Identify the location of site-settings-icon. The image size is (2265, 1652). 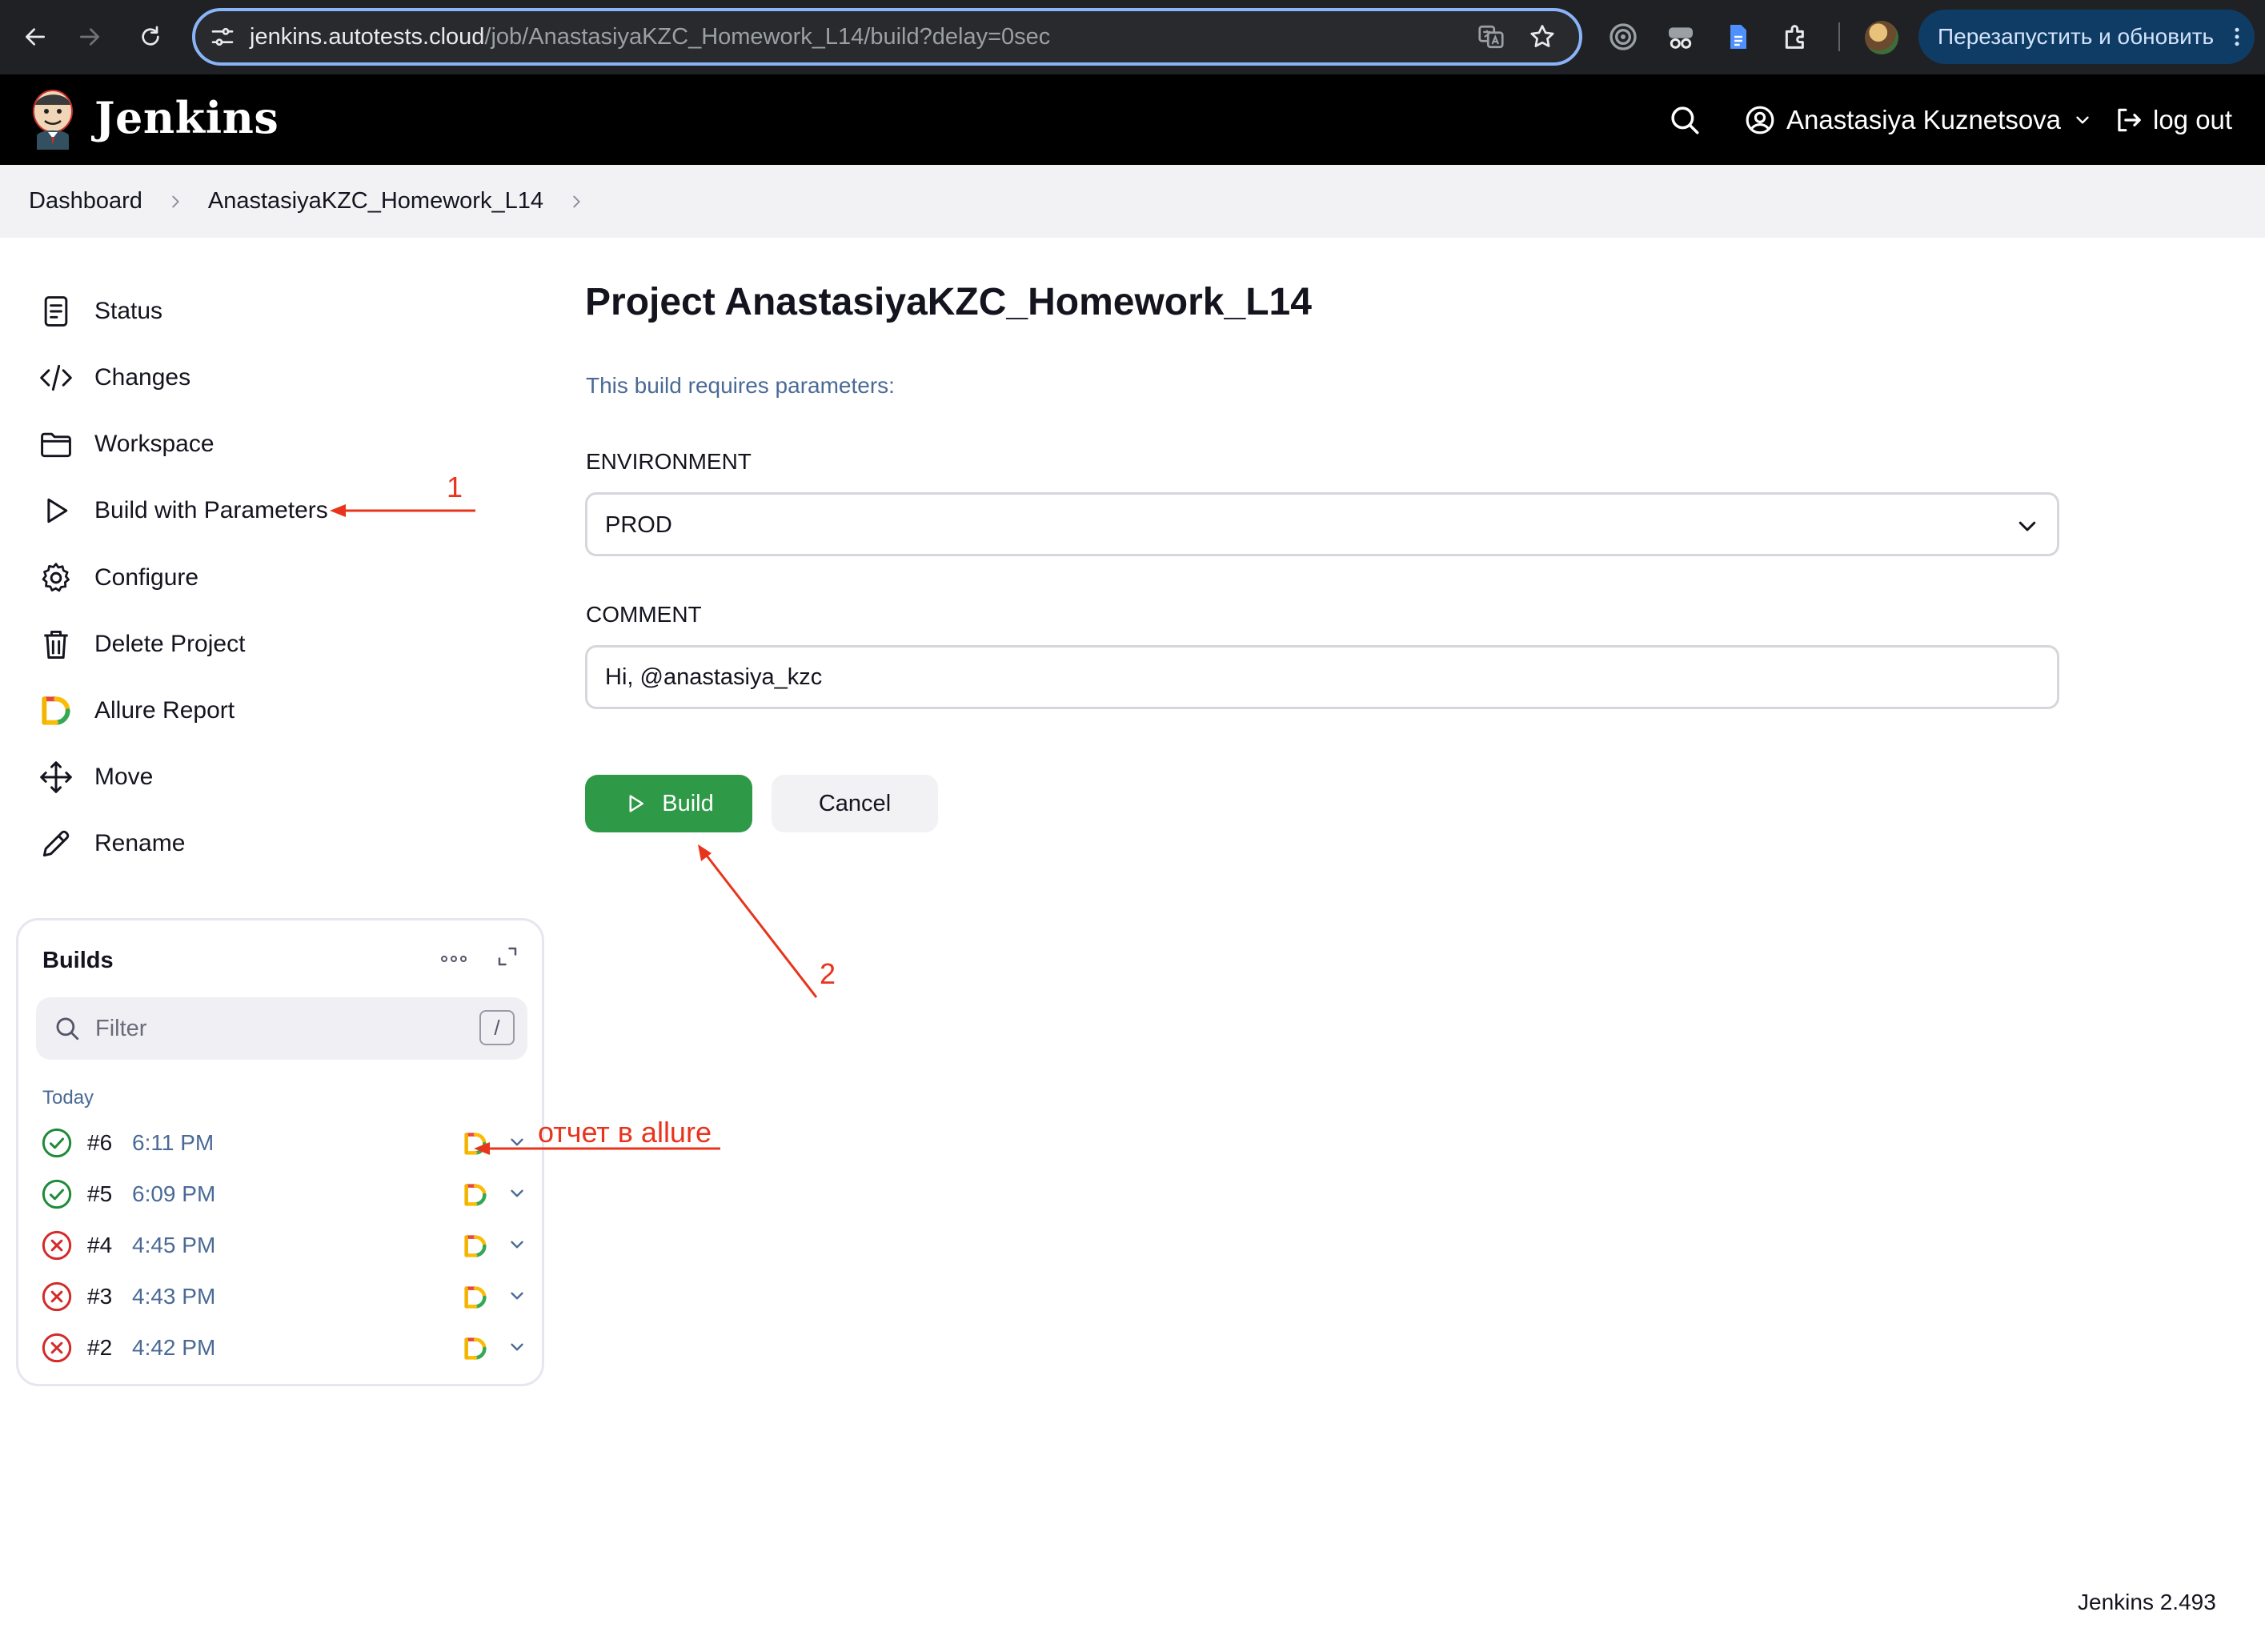
(222, 37).